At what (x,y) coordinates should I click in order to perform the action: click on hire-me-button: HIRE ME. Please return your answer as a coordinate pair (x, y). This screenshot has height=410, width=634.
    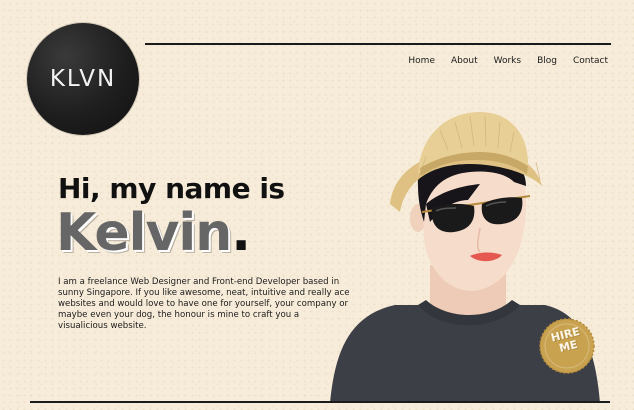
    Looking at the image, I should click on (567, 346).